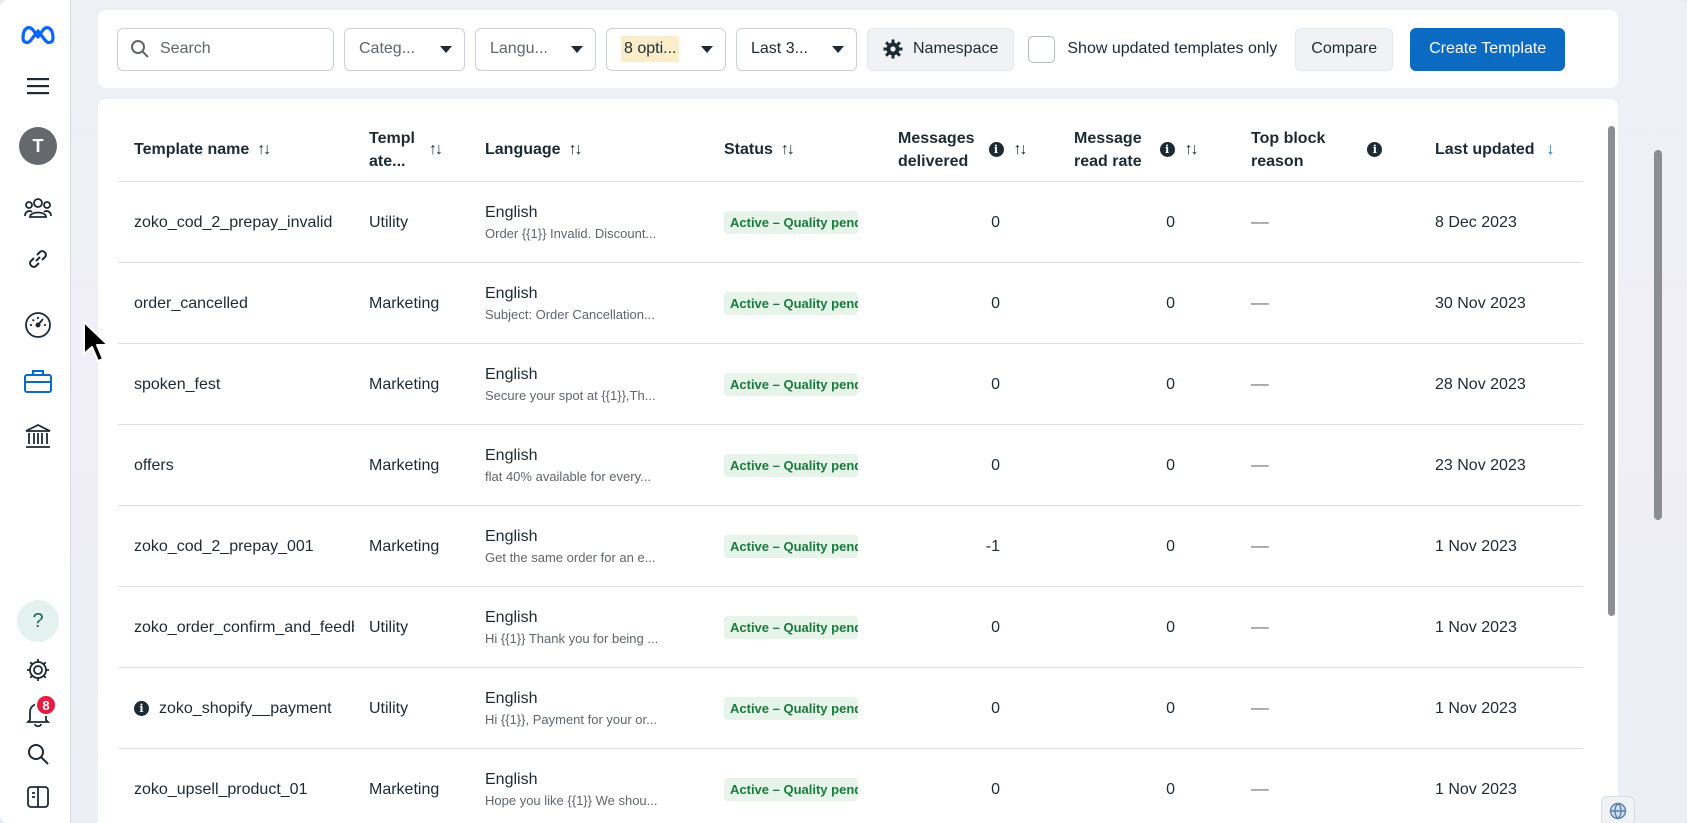  I want to click on compare-button: Compare, so click(1344, 49).